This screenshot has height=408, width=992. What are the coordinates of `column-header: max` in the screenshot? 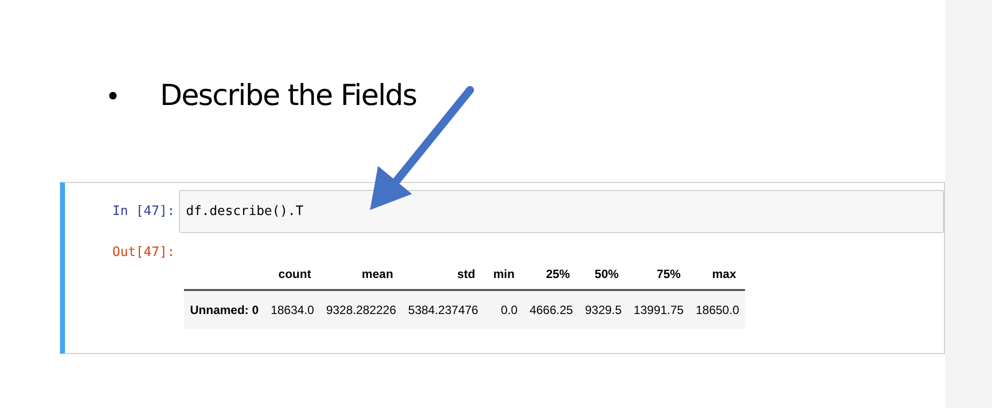 It's located at (718, 274).